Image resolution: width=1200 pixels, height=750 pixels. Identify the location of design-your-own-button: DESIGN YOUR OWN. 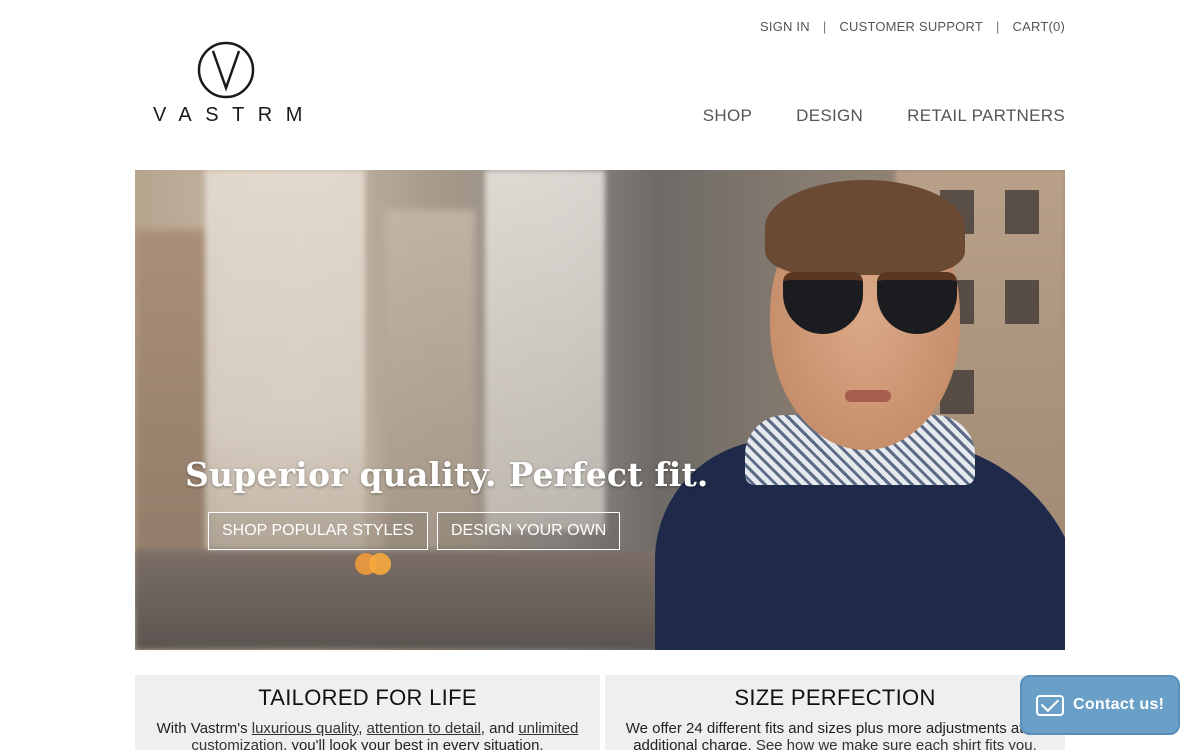
(529, 531).